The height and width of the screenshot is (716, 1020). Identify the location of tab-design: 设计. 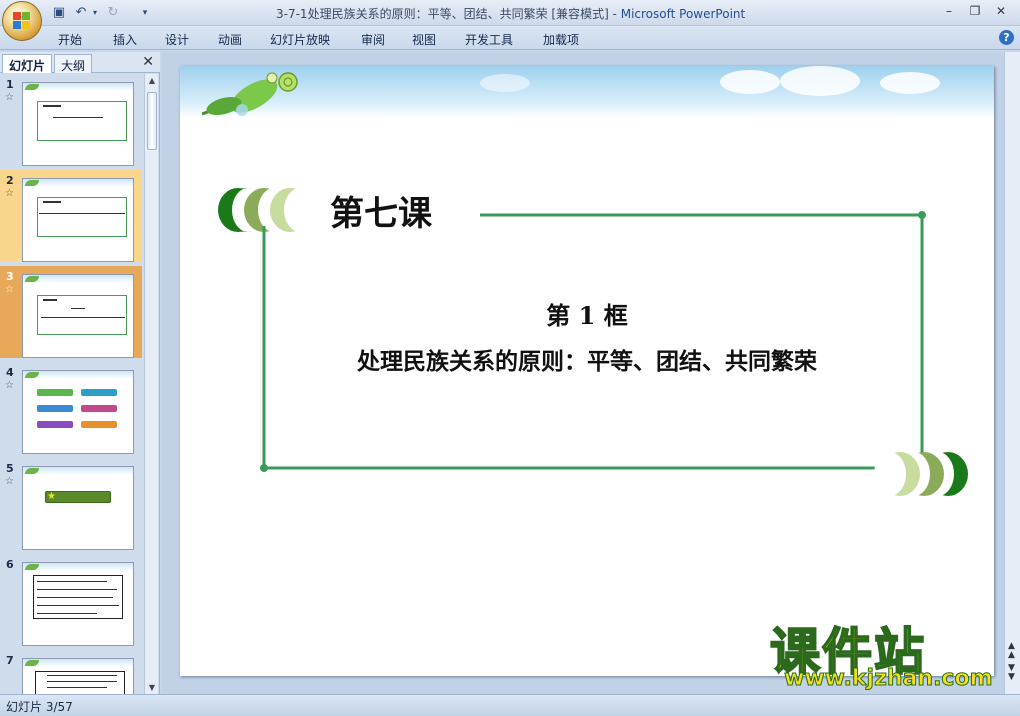
(177, 39).